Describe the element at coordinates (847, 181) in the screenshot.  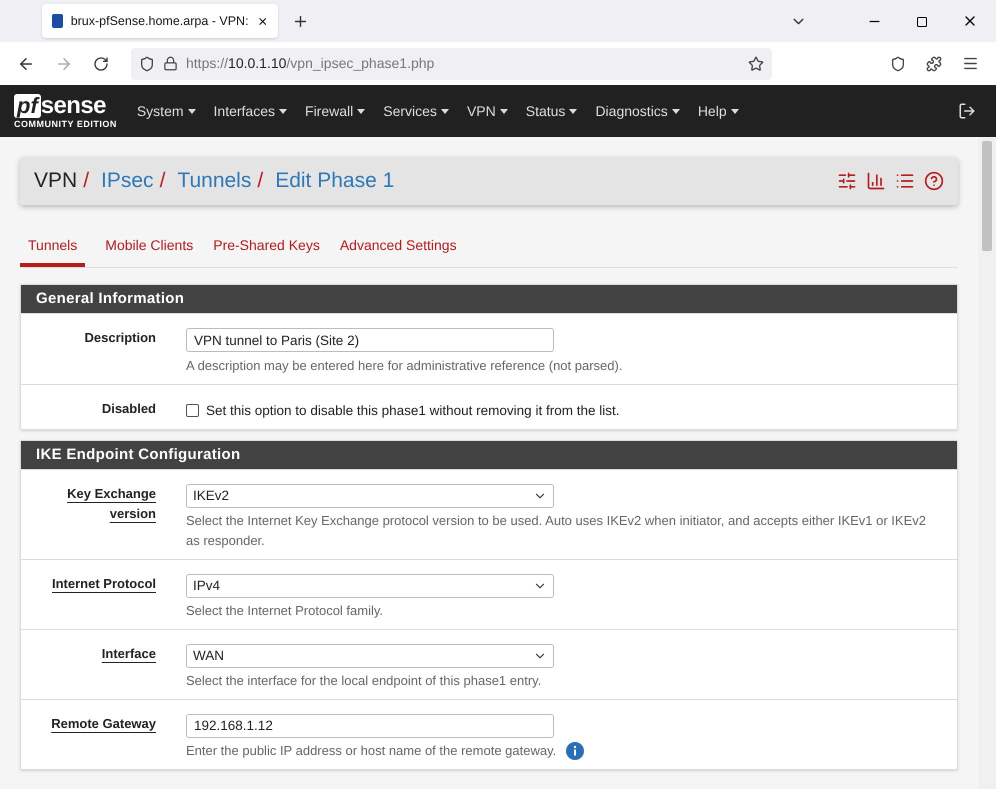
I see `sliders-icon` at that location.